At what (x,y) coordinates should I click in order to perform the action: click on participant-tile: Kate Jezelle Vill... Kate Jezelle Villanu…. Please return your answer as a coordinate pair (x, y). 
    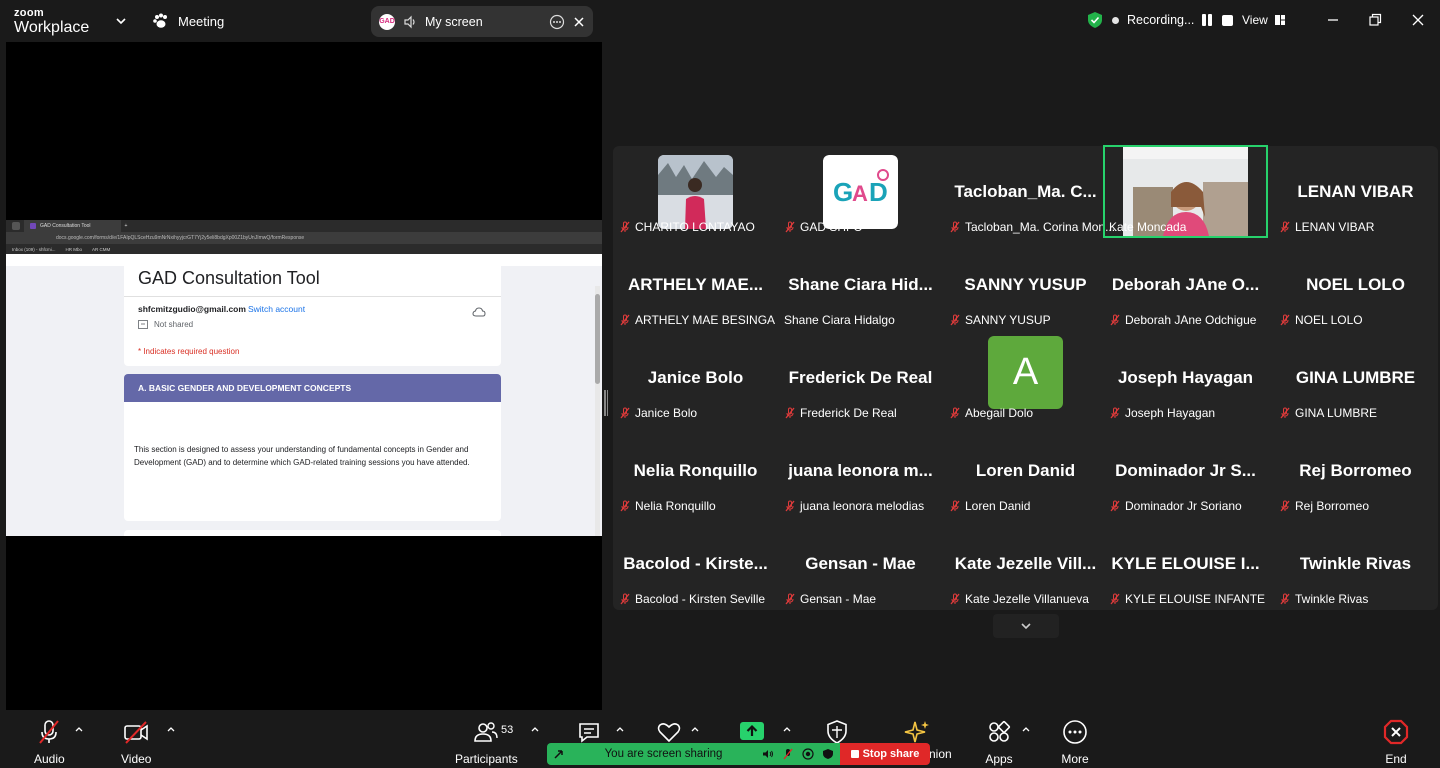
    Looking at the image, I should click on (1025, 564).